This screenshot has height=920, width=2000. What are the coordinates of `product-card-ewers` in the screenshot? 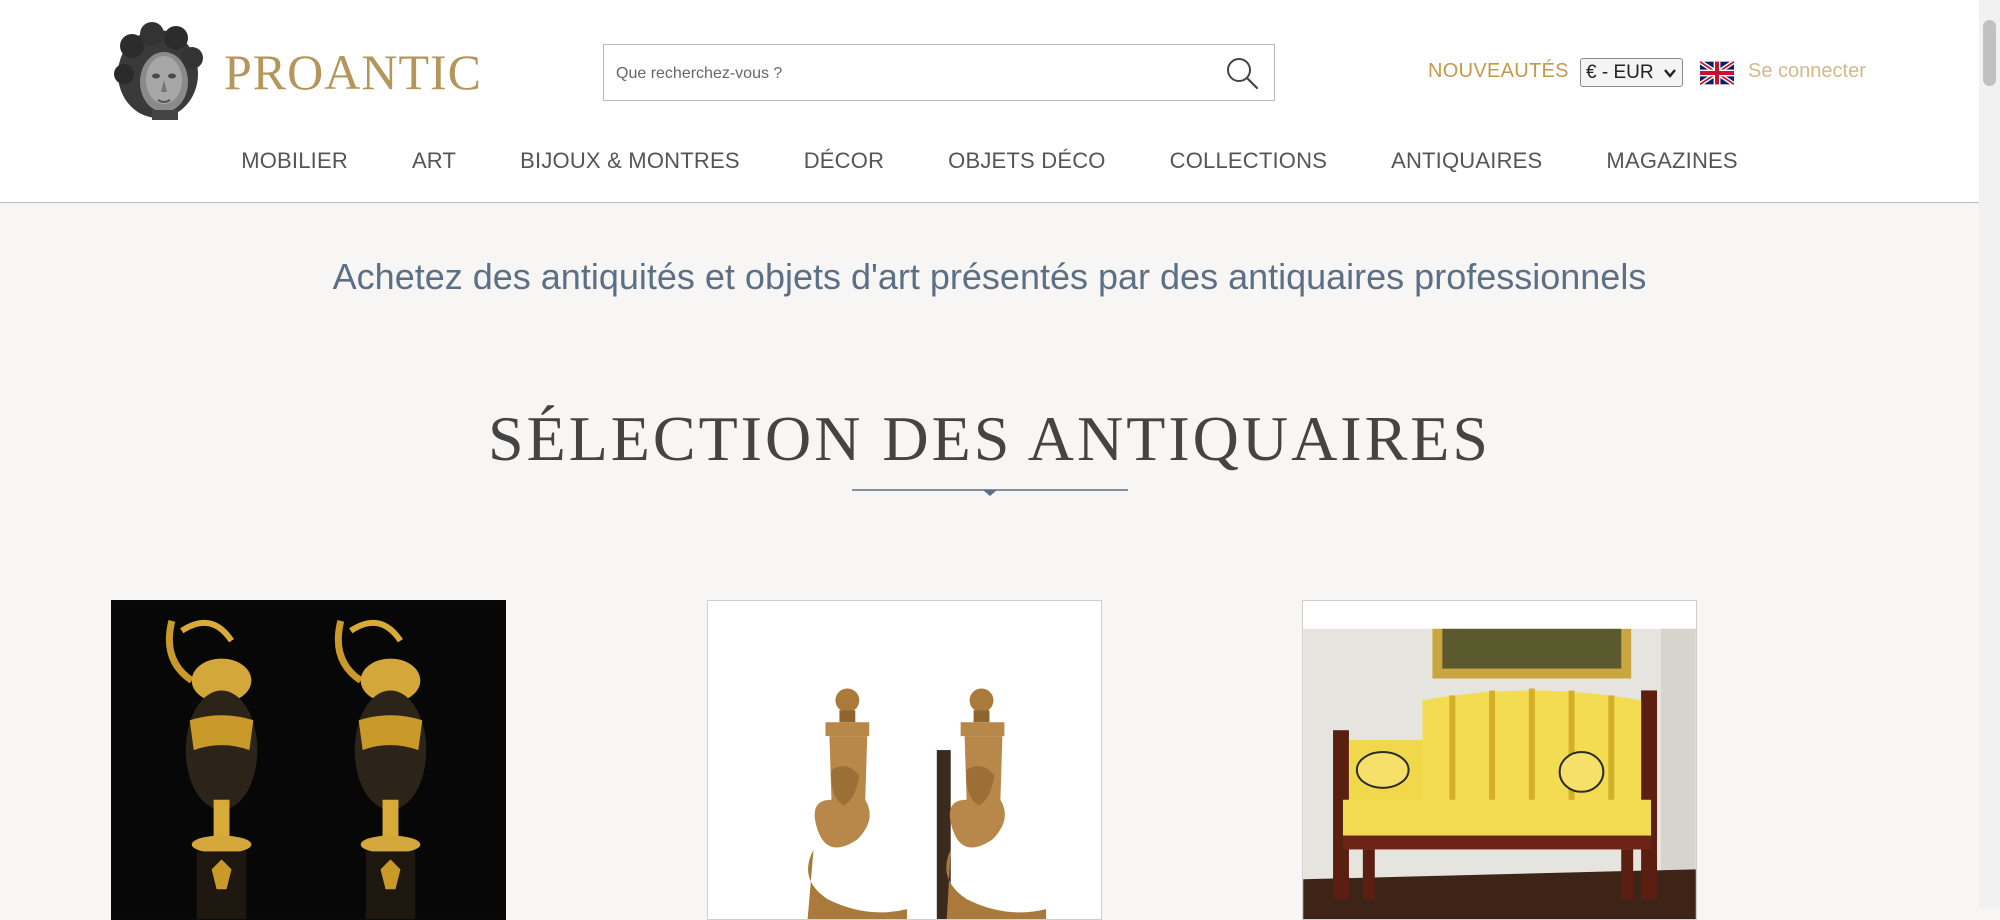 It's located at (308, 760).